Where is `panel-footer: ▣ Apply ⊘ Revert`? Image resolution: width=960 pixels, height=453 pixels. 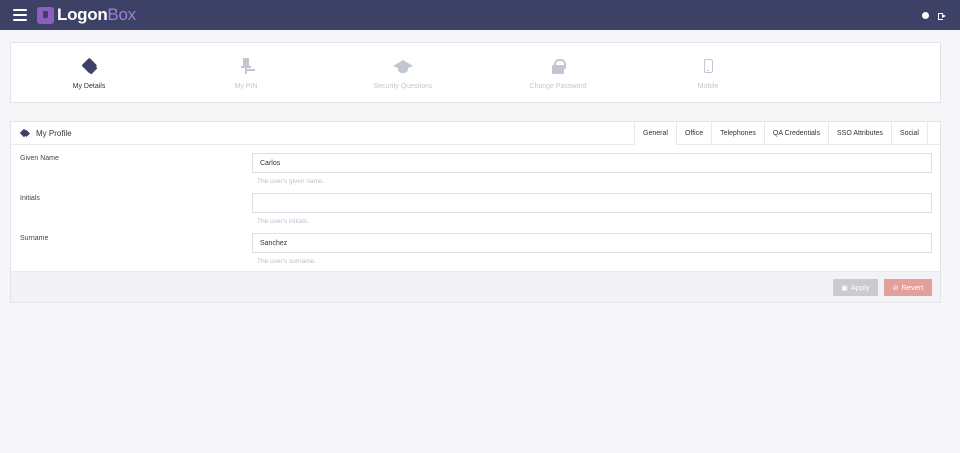 panel-footer: ▣ Apply ⊘ Revert is located at coordinates (475, 286).